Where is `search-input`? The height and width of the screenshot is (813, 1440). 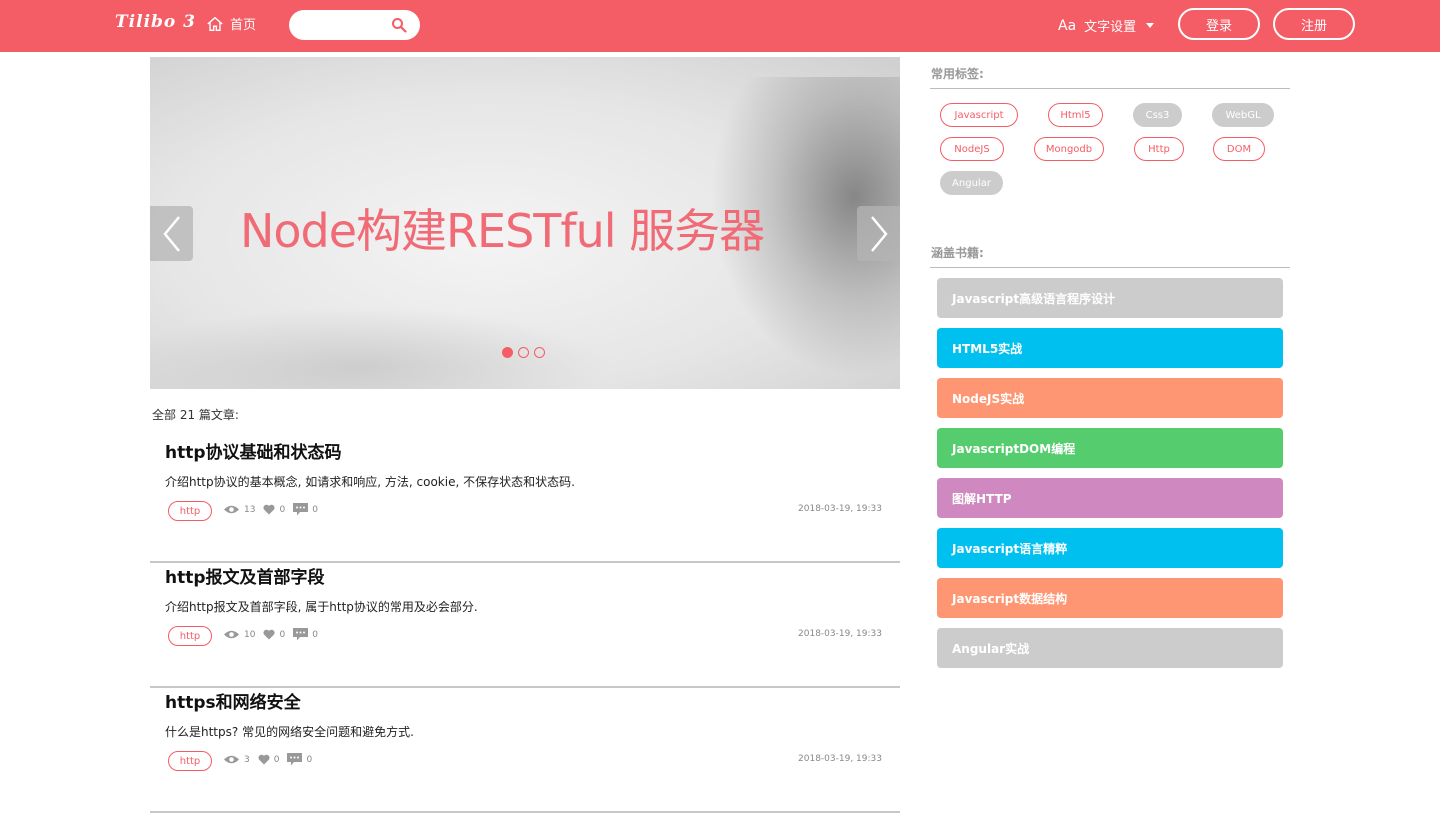 search-input is located at coordinates (346, 25).